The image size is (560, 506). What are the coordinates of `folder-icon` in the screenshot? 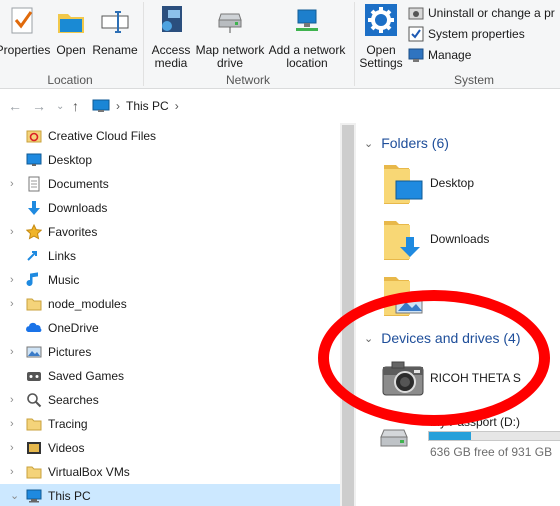 It's located at (34, 472).